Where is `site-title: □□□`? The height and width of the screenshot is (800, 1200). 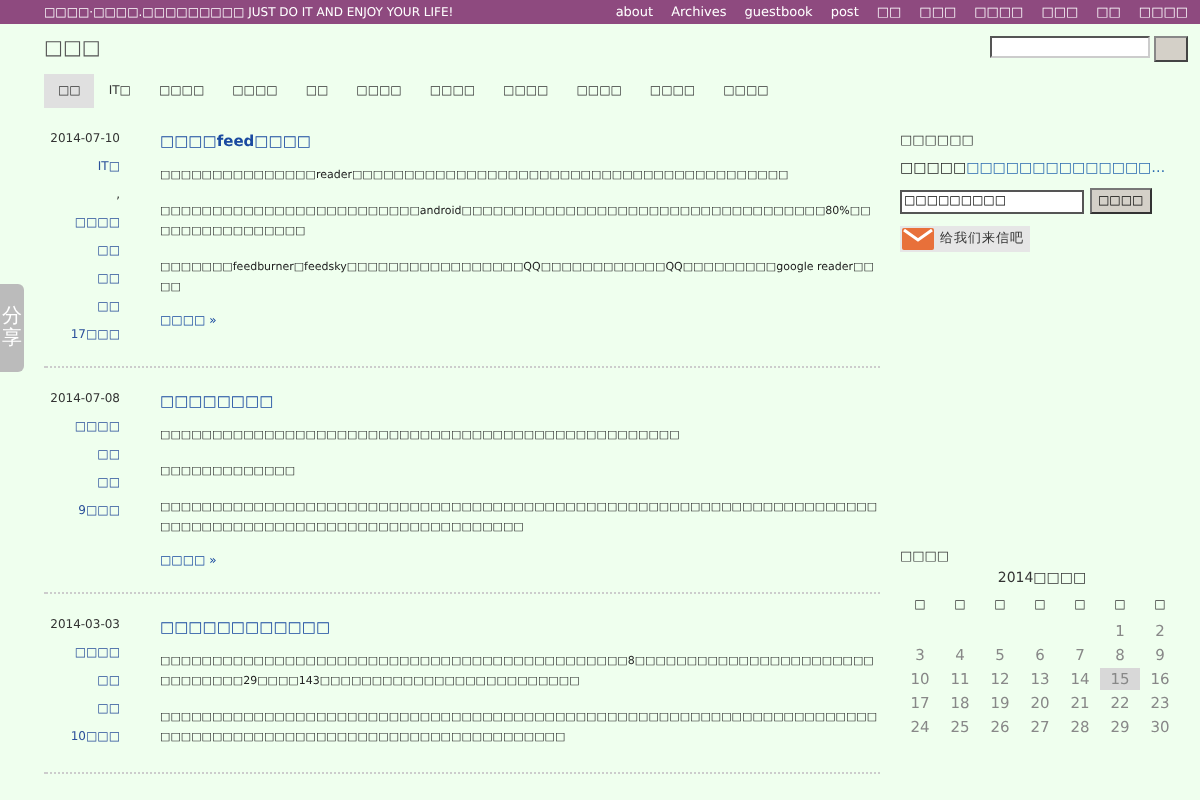 site-title: □□□ is located at coordinates (72, 49).